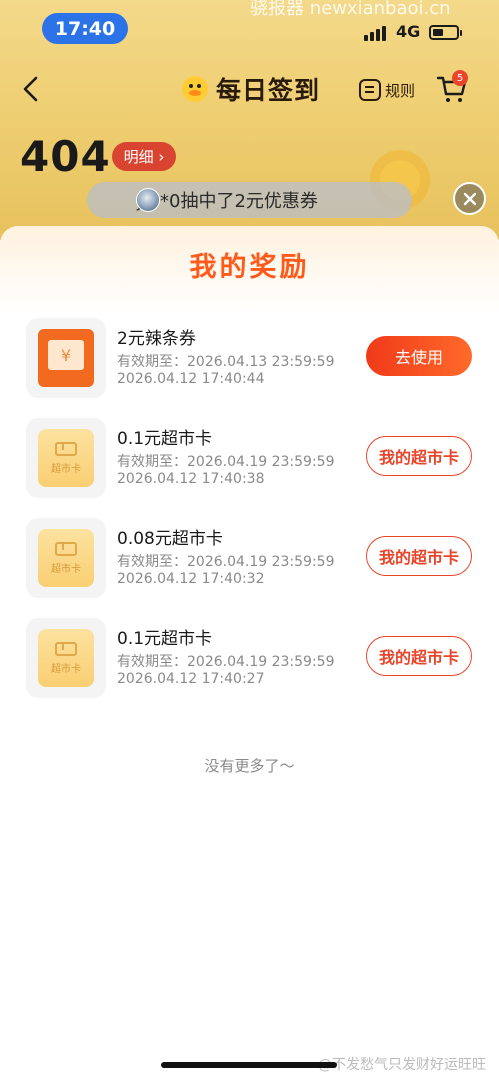  I want to click on signal-icon, so click(377, 33).